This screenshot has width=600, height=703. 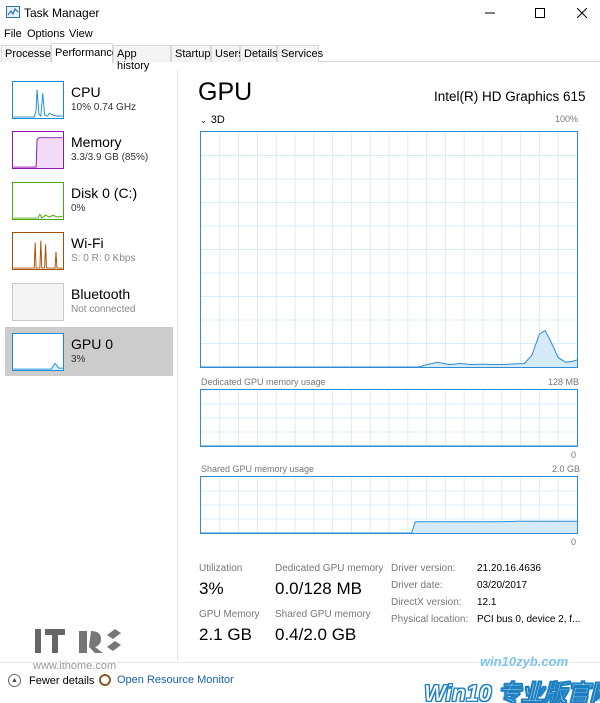 I want to click on memory-thumbnail-graph, so click(x=38, y=150).